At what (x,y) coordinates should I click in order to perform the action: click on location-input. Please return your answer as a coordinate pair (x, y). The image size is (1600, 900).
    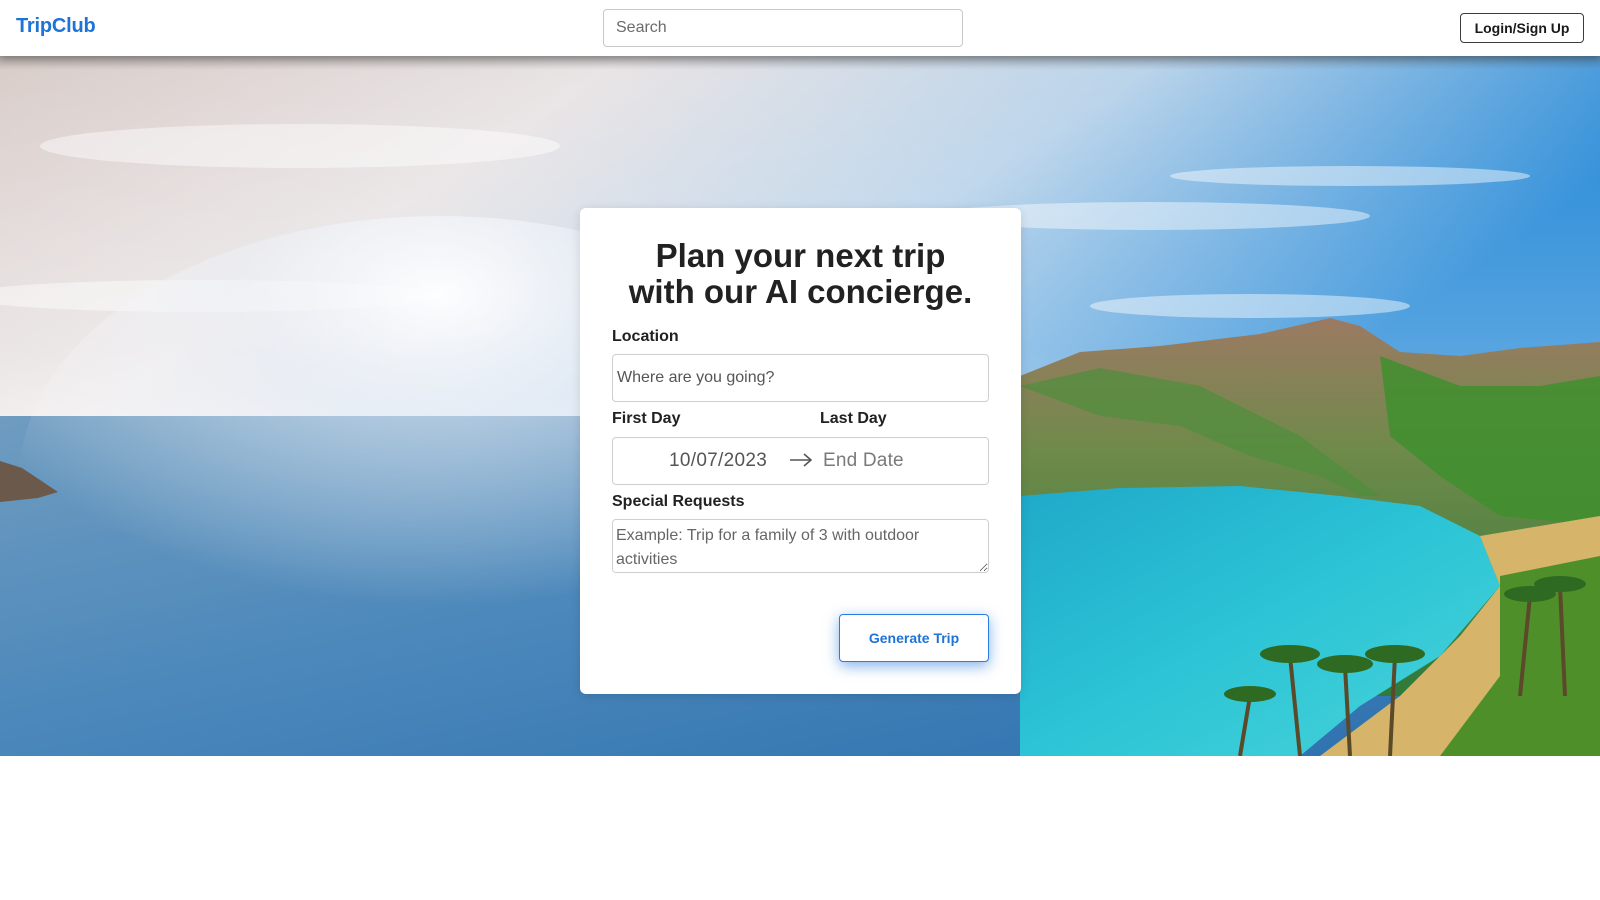
    Looking at the image, I should click on (800, 378).